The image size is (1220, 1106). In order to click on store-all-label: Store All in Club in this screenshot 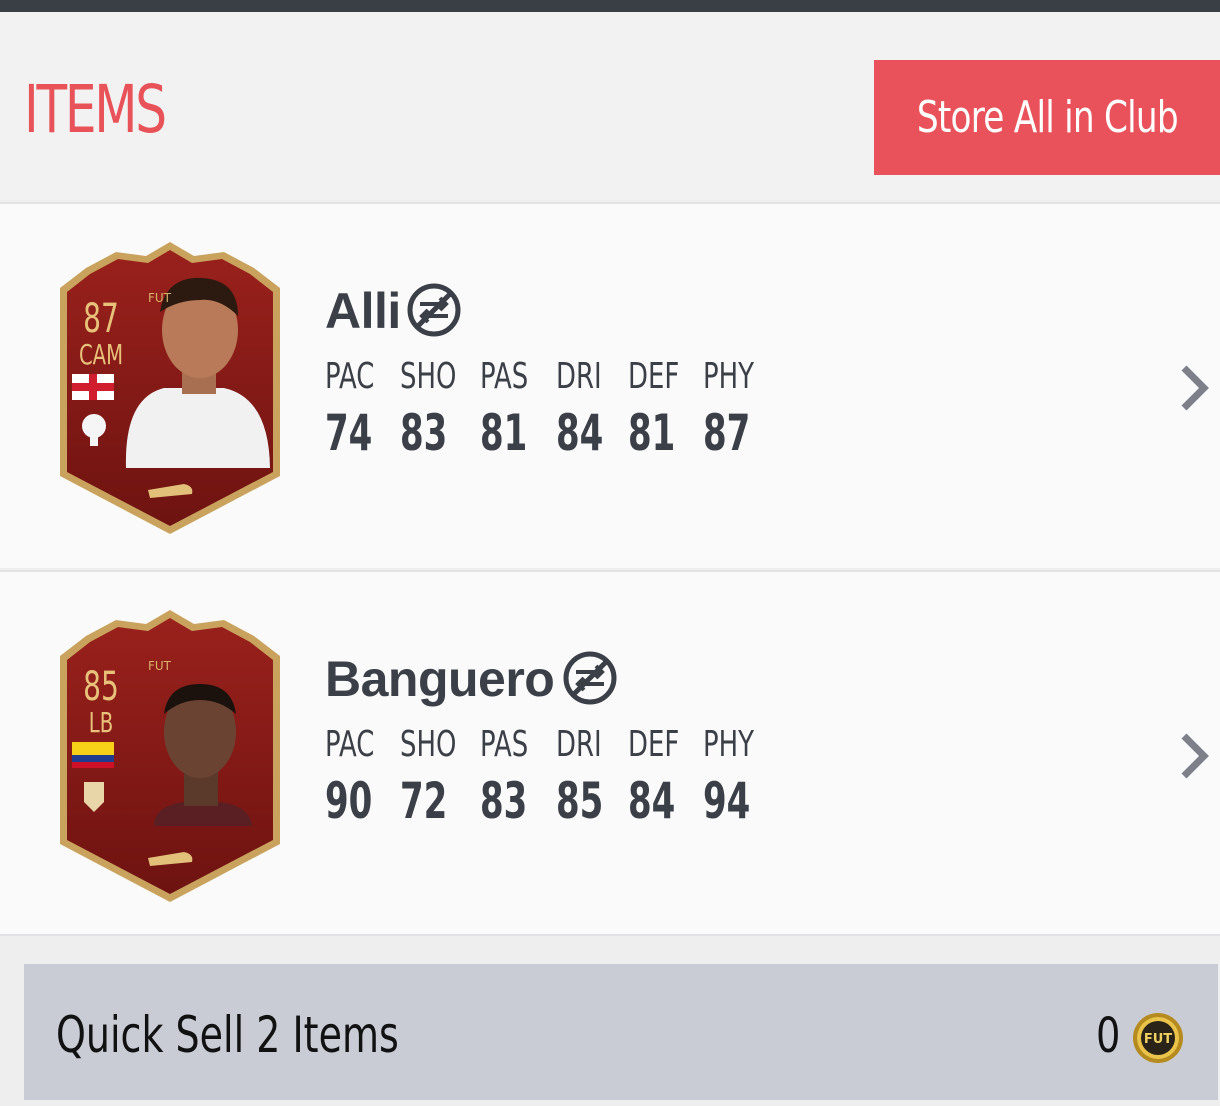, I will do `click(1047, 117)`.